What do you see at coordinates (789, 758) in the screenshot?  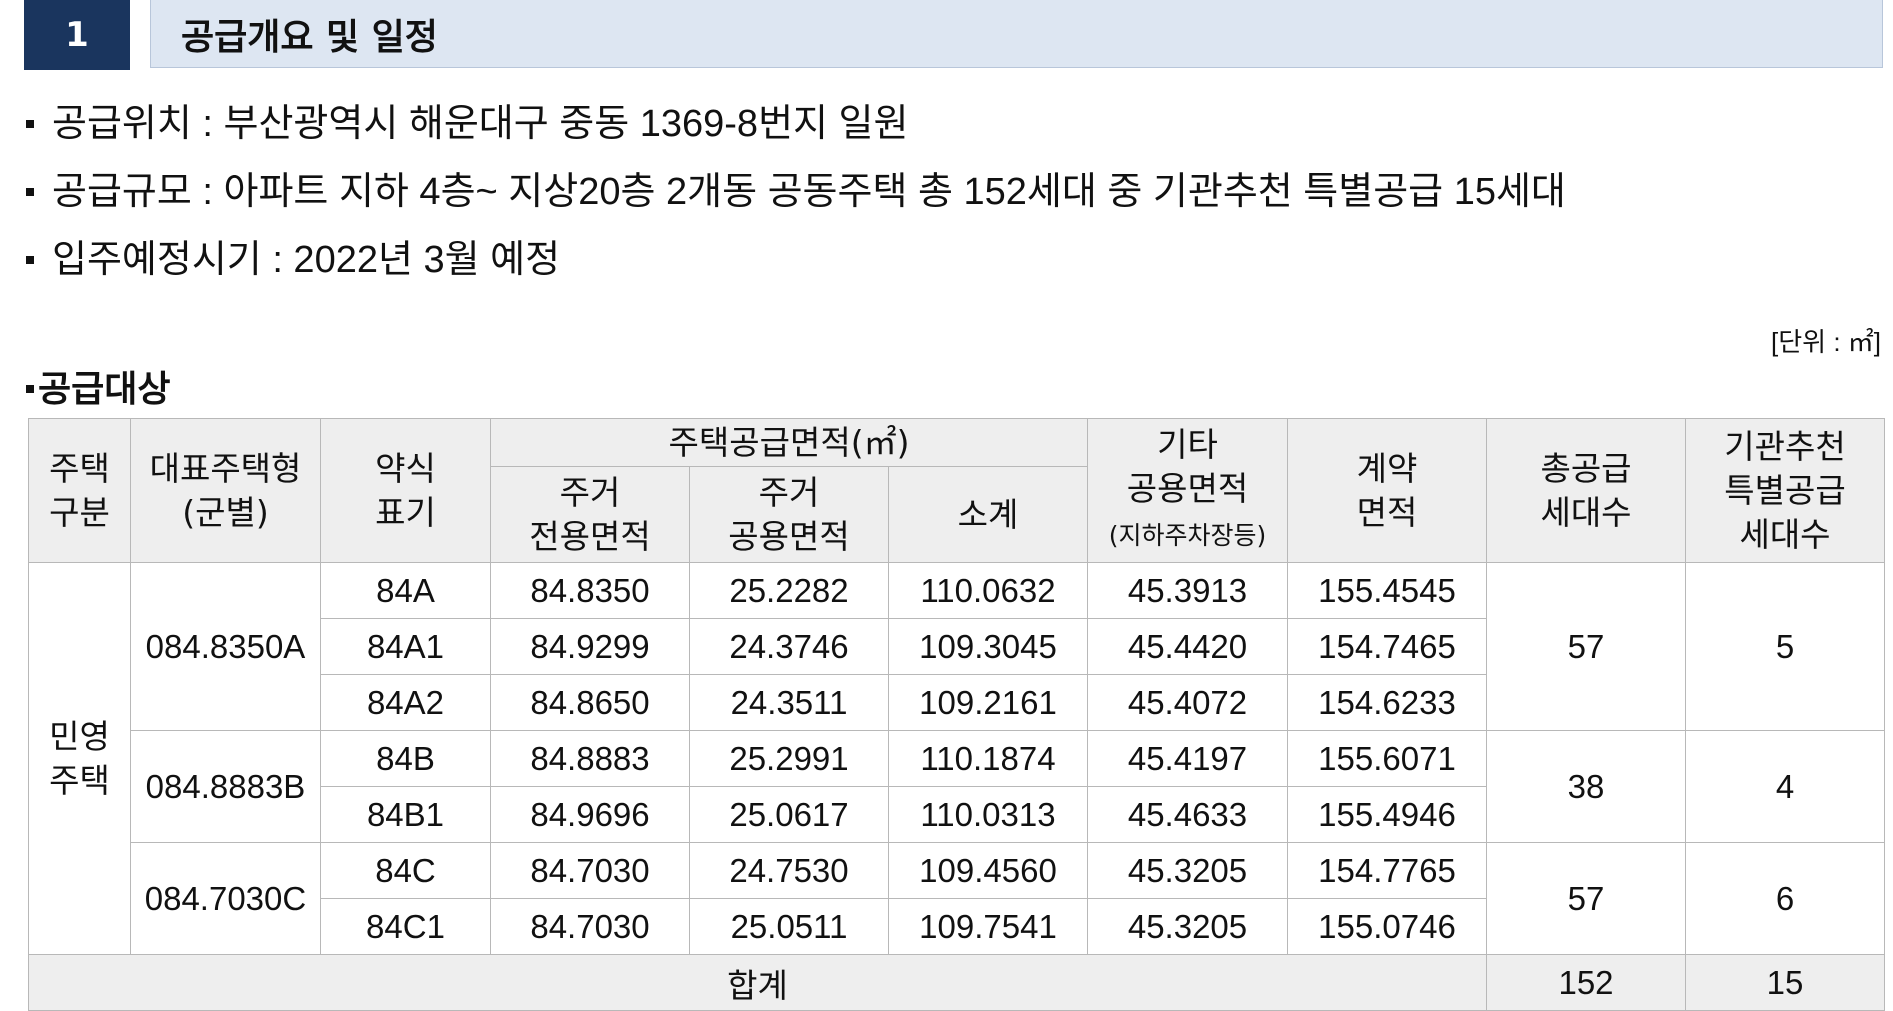 I see `common-cell: 25.2991` at bounding box center [789, 758].